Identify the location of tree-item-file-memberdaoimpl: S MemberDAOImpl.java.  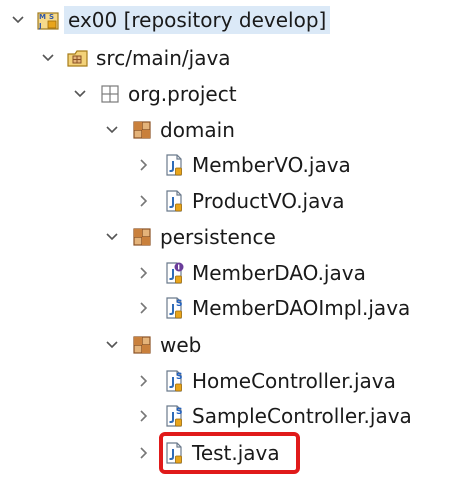
(231, 308).